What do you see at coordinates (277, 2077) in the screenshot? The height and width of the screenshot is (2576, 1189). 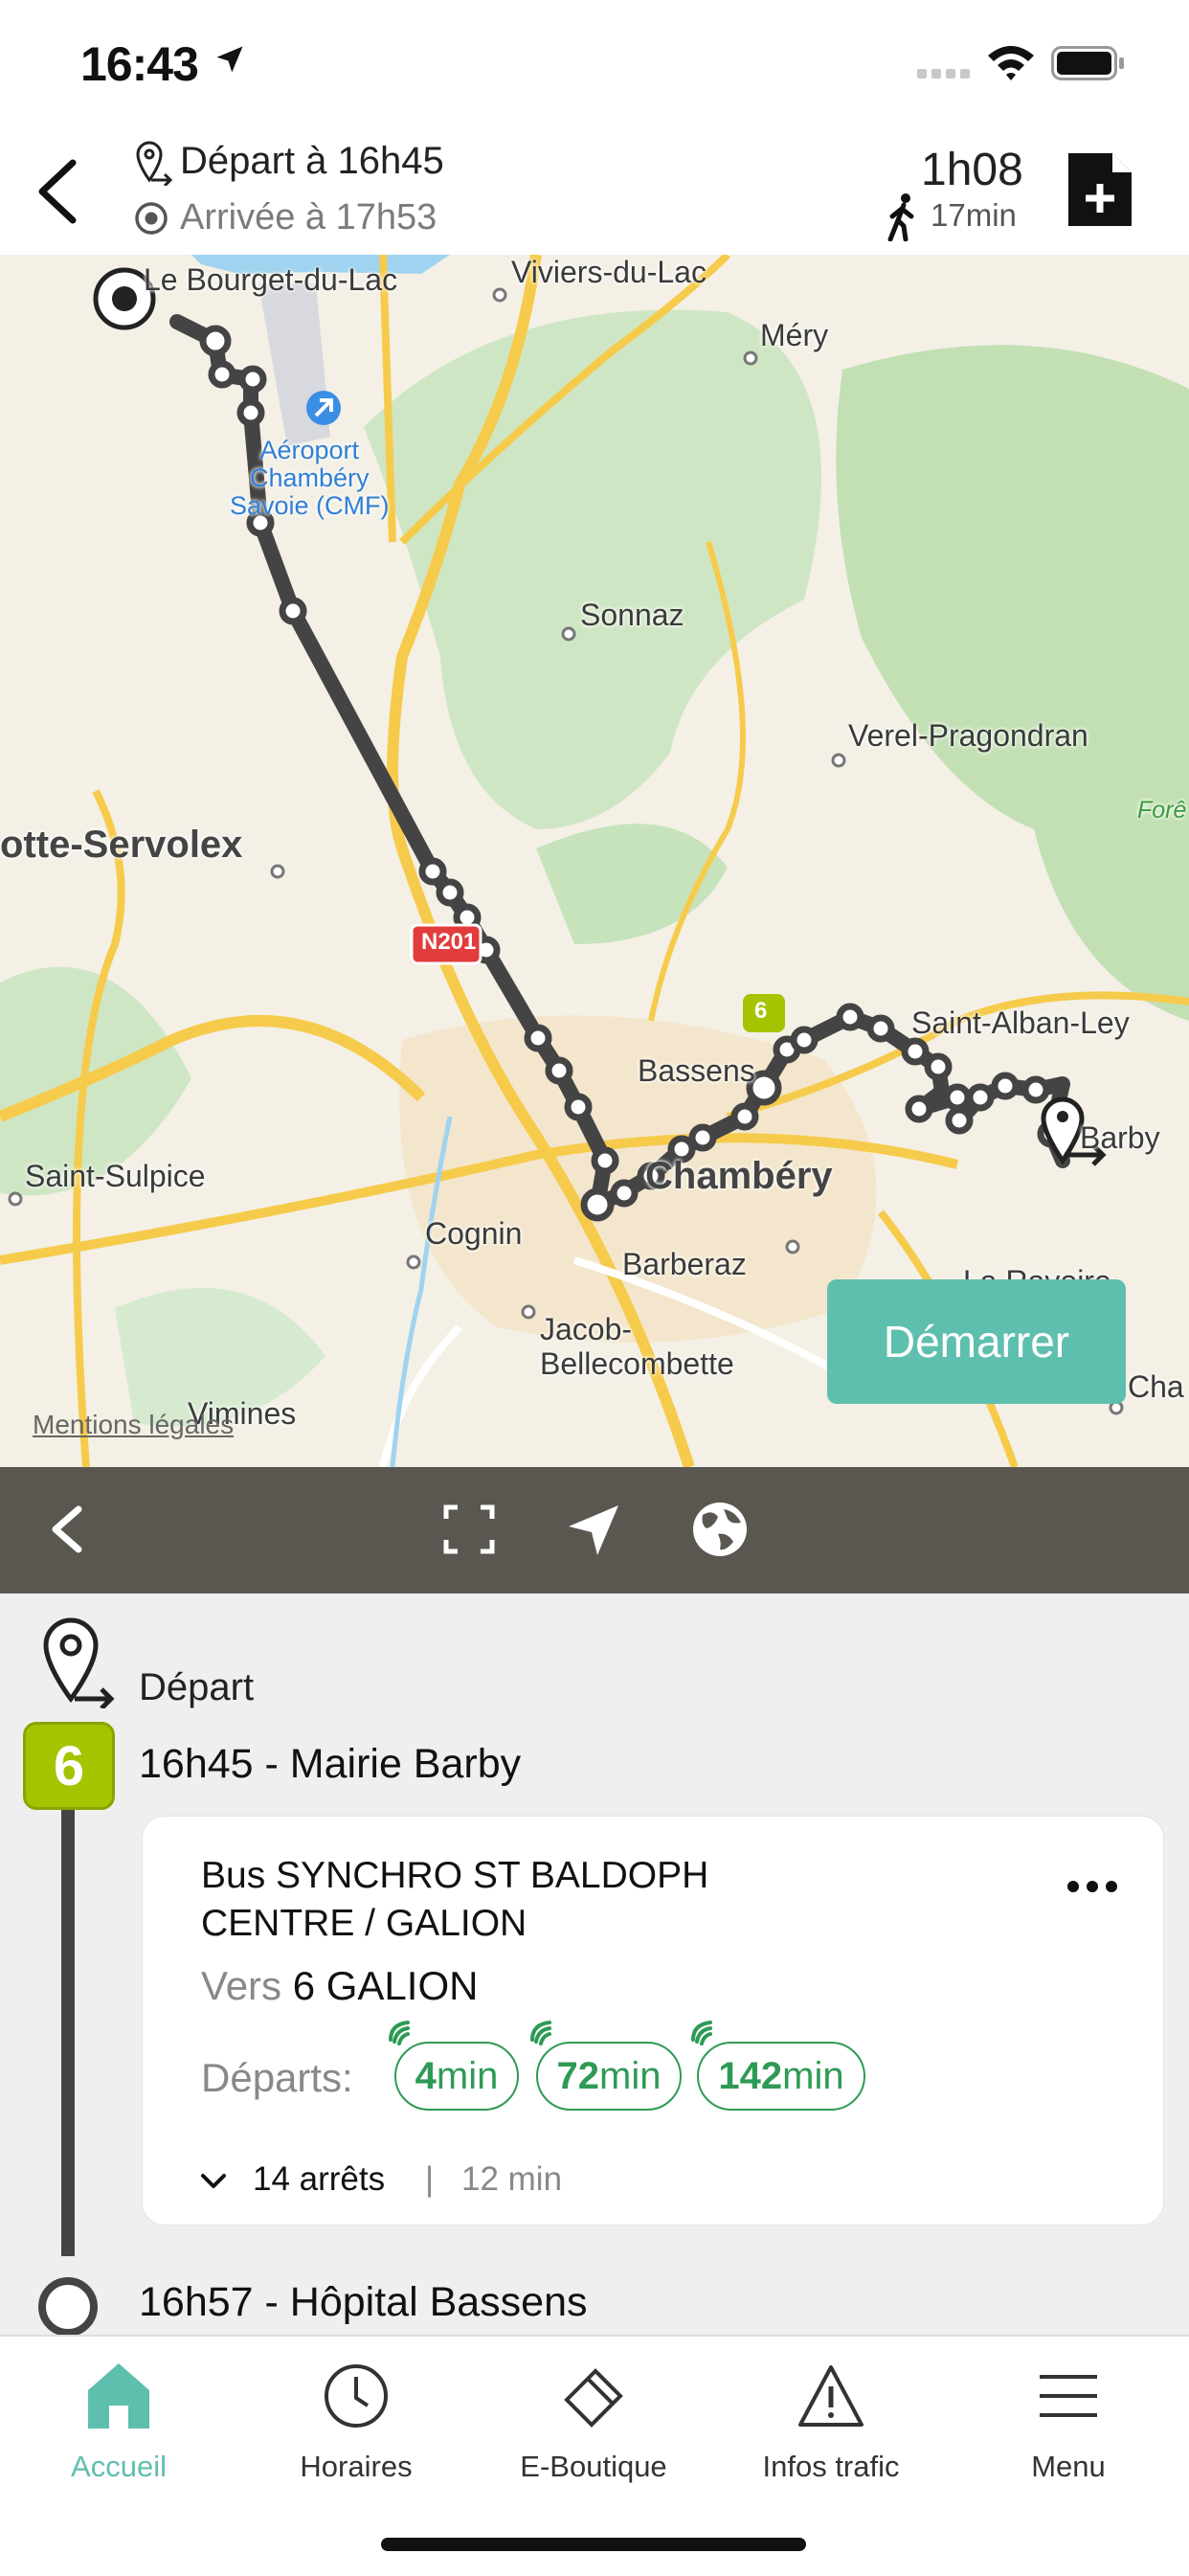 I see `departures-label: Départs:` at bounding box center [277, 2077].